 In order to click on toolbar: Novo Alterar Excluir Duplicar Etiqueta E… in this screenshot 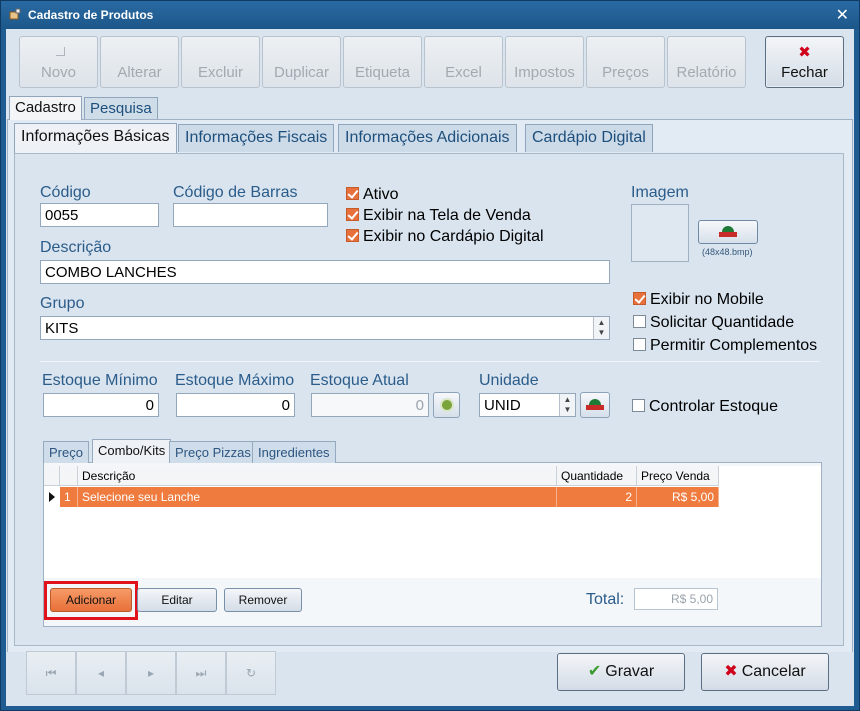, I will do `click(430, 61)`.